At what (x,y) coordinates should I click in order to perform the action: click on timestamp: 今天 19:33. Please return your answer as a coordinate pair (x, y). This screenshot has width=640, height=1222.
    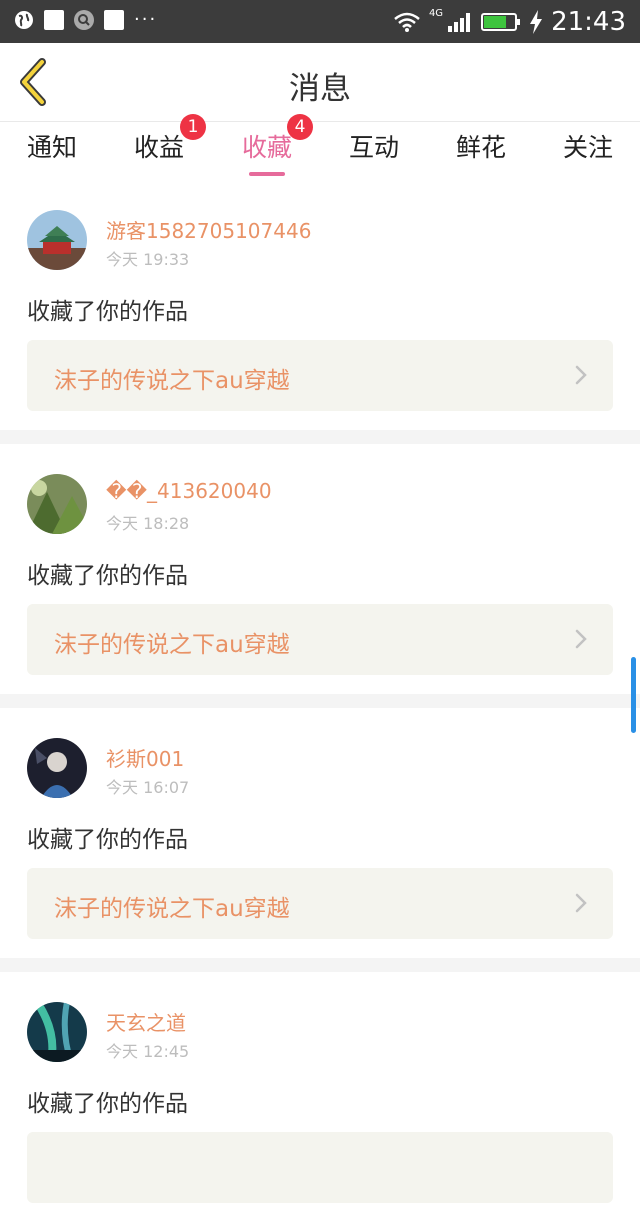
    Looking at the image, I should click on (148, 259).